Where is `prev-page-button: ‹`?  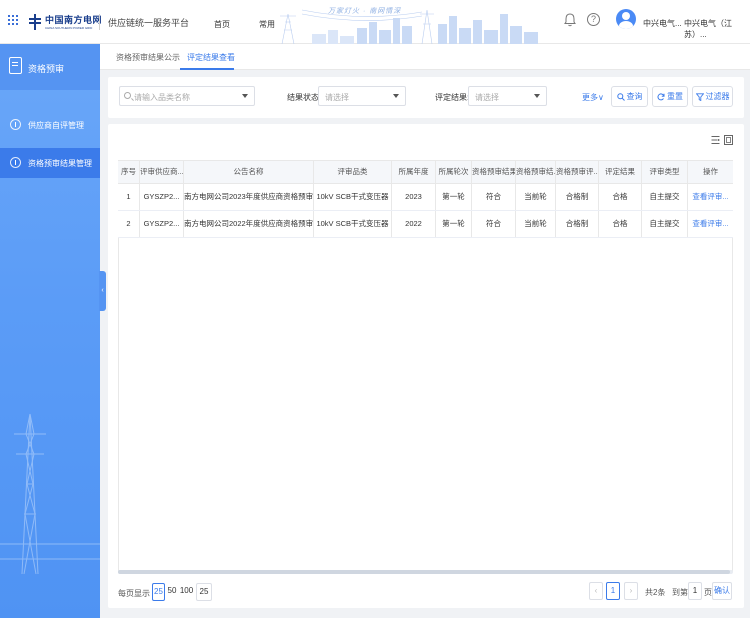 prev-page-button: ‹ is located at coordinates (596, 591).